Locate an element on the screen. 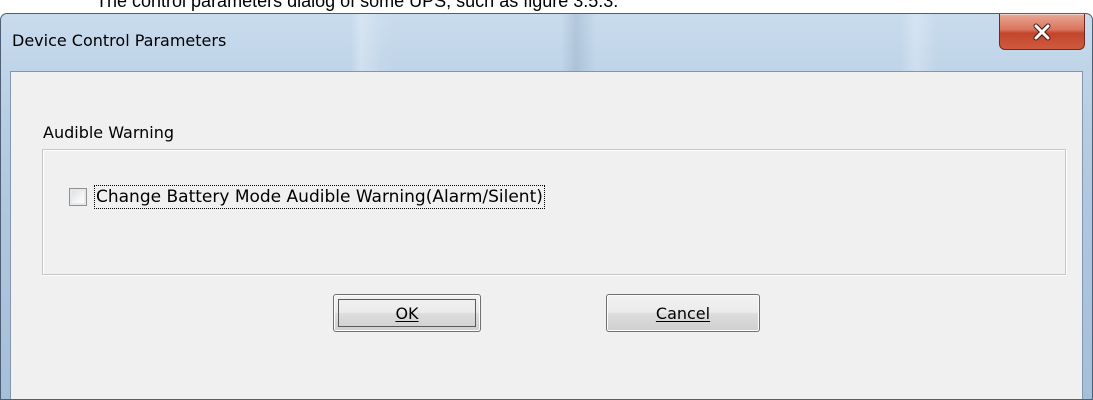 Image resolution: width=1093 pixels, height=400 pixels. ok-button-focus-rect is located at coordinates (407, 313).